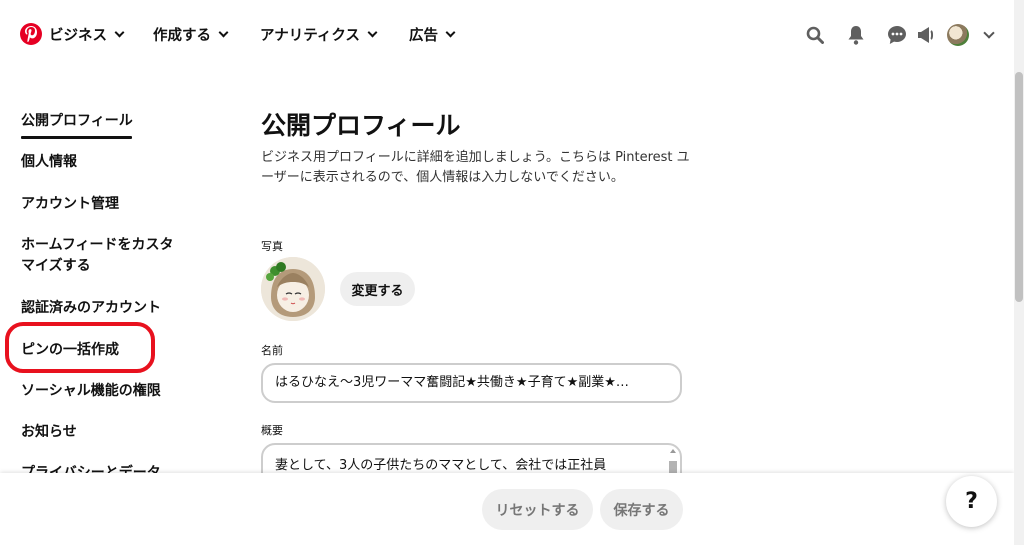  What do you see at coordinates (80, 347) in the screenshot?
I see `highlight-annotation` at bounding box center [80, 347].